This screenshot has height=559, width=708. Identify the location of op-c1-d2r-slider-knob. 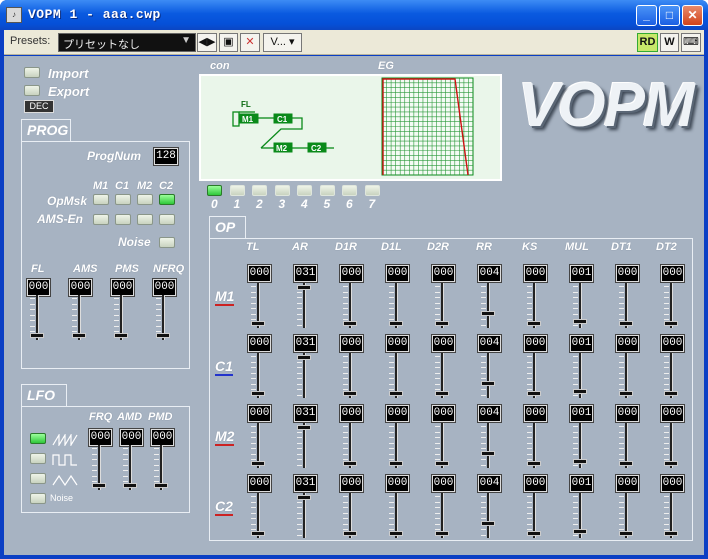
(442, 393).